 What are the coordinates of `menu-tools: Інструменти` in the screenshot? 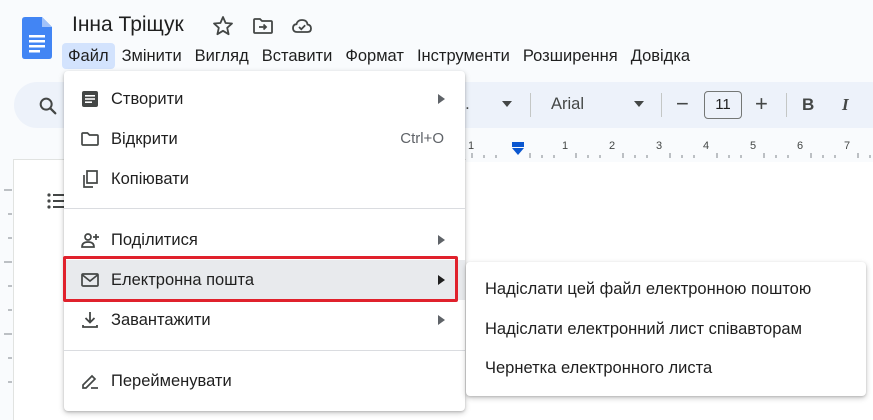 It's located at (463, 56).